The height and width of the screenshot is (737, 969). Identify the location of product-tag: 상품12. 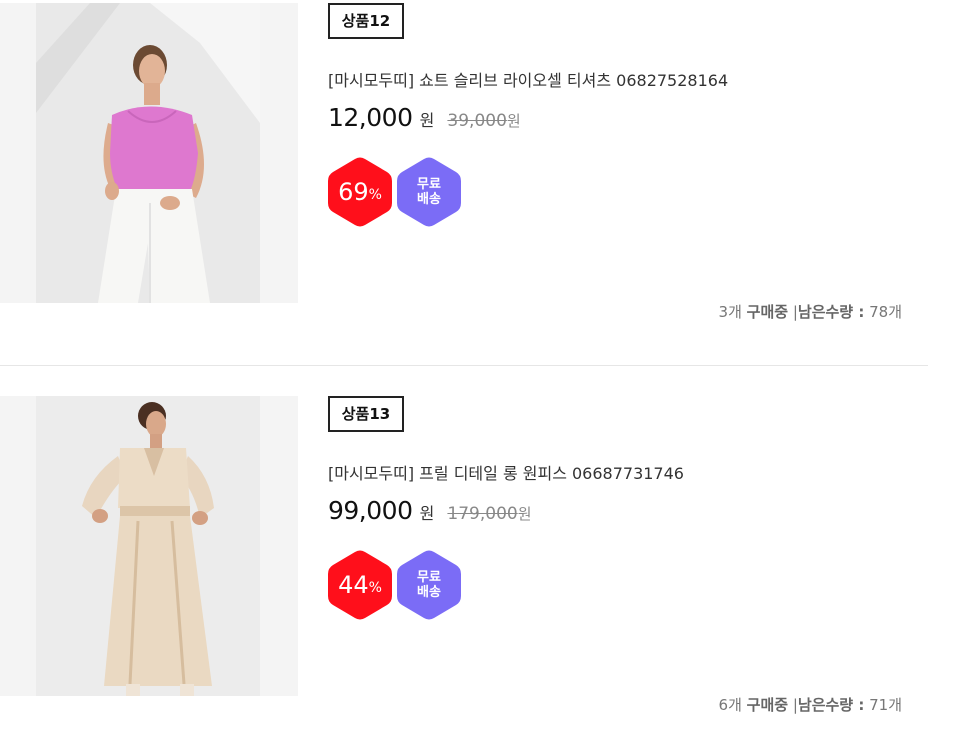
(366, 21).